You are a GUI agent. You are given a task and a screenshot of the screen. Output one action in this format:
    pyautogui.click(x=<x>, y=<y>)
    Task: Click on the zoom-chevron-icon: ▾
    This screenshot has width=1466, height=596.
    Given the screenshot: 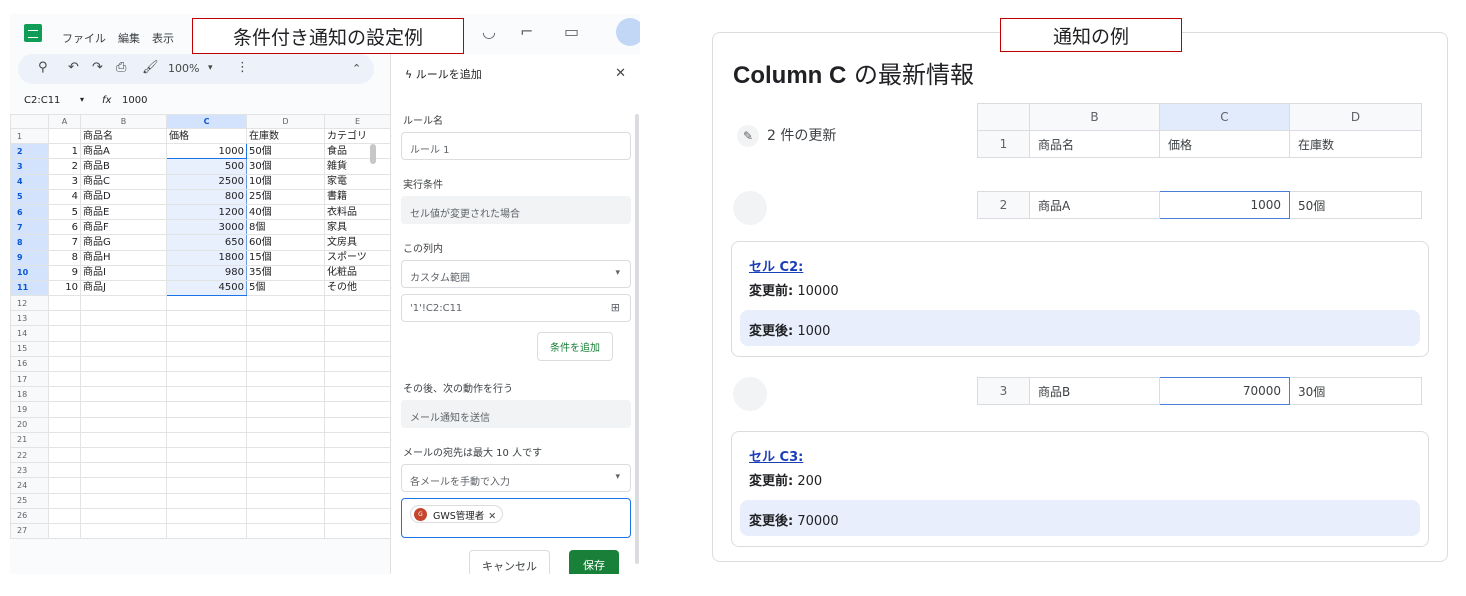 What is the action you would take?
    pyautogui.click(x=210, y=68)
    